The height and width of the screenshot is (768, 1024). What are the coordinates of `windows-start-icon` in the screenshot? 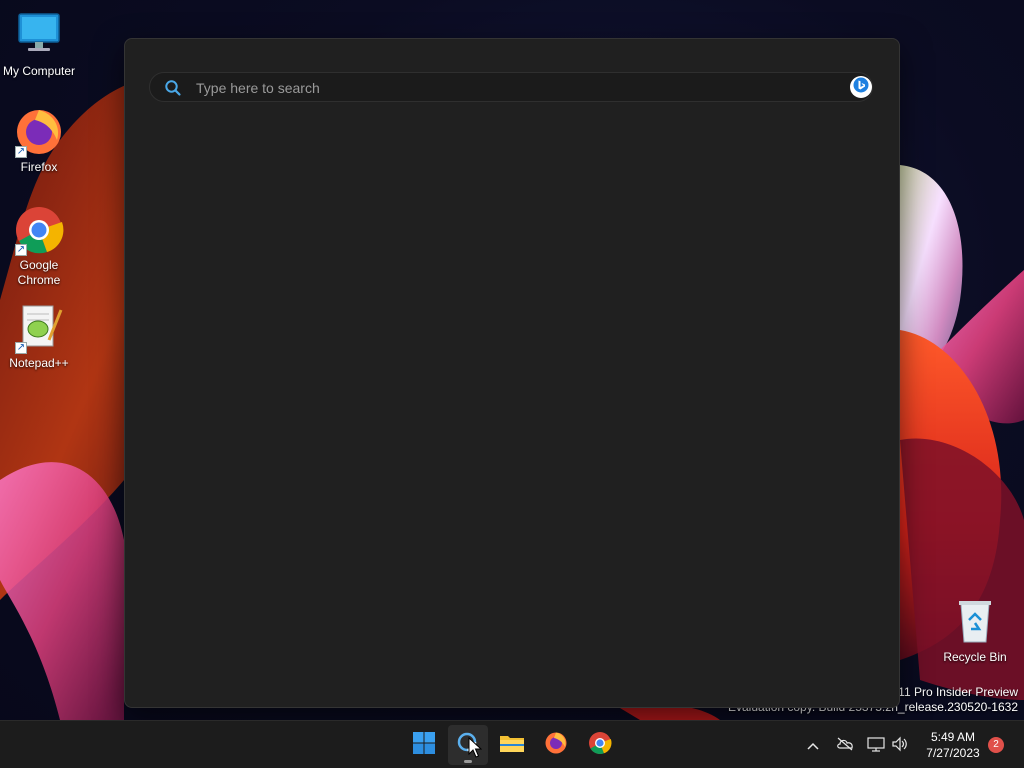 It's located at (424, 745).